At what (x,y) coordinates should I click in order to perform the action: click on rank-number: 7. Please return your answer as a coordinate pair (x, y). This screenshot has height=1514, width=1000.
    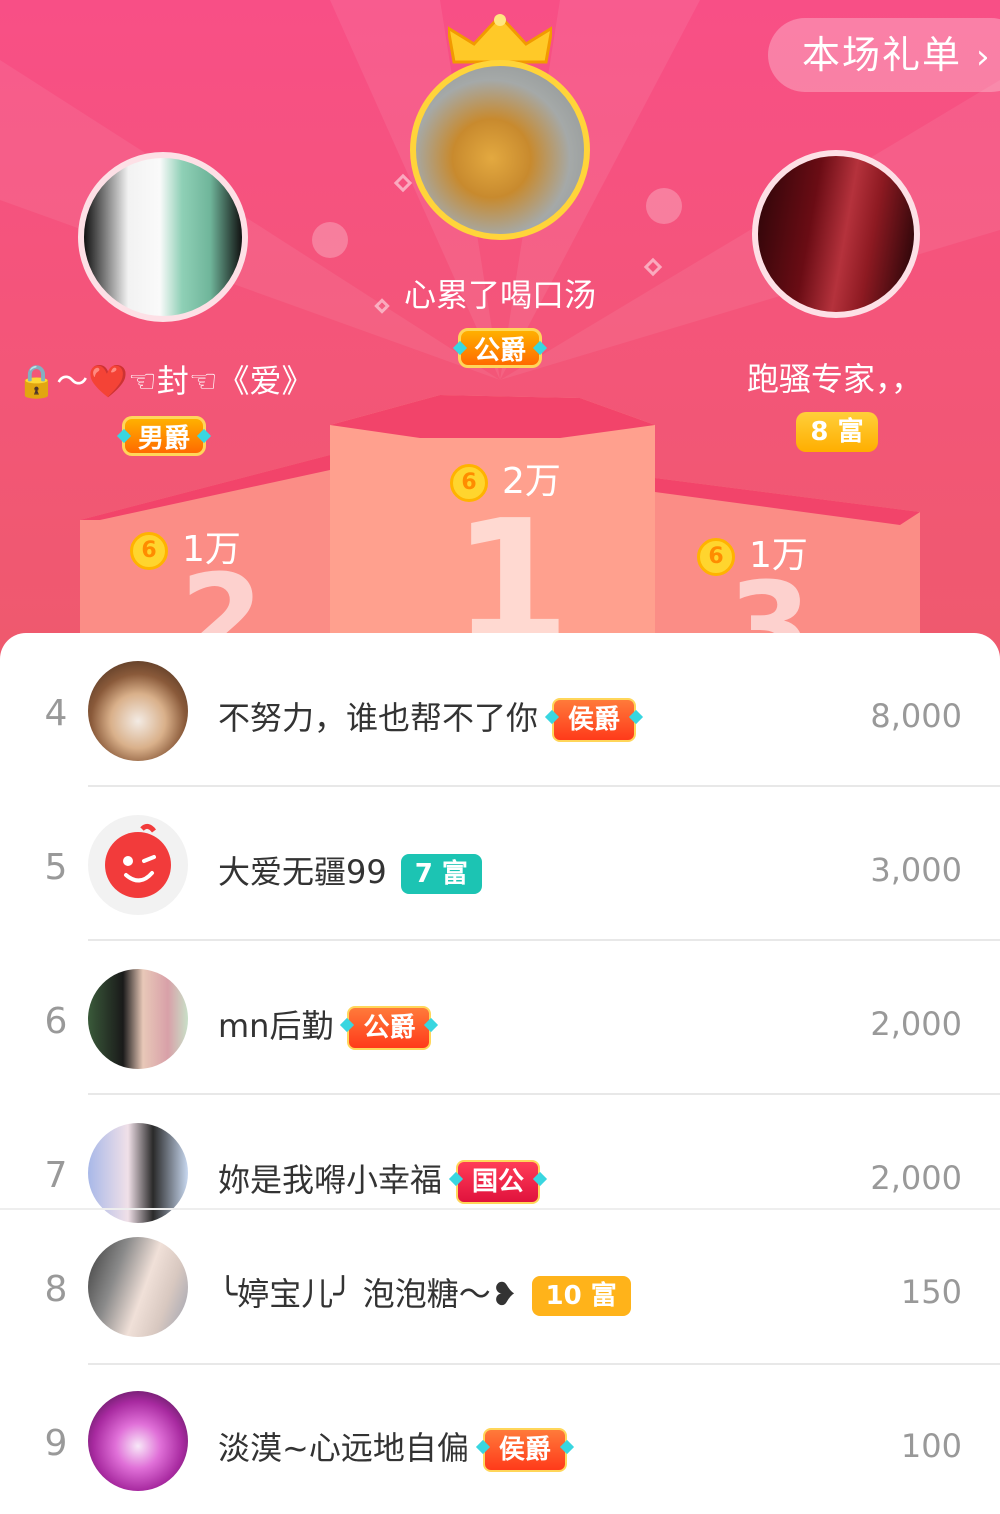
    Looking at the image, I should click on (56, 1175).